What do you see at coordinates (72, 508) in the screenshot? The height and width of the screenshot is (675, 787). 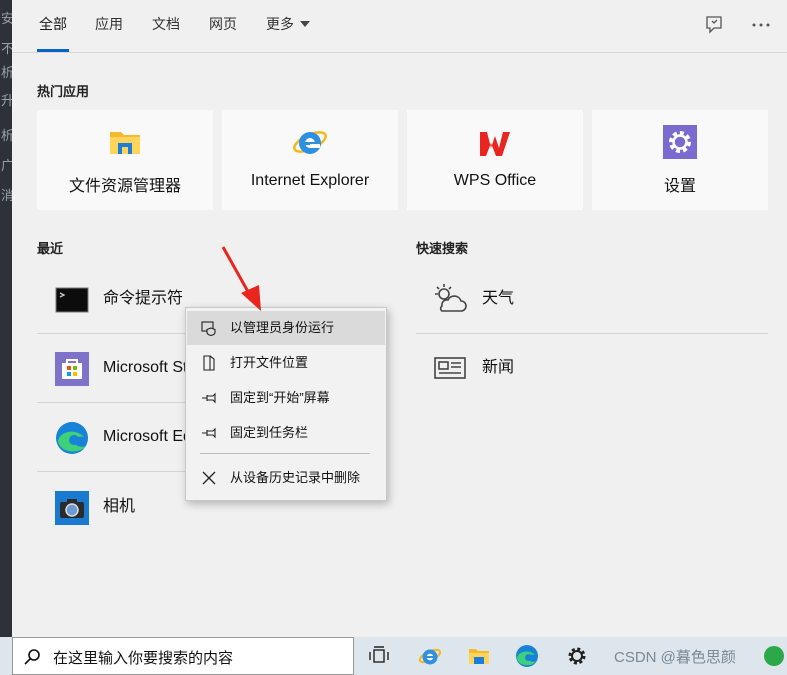 I see `camera-icon` at bounding box center [72, 508].